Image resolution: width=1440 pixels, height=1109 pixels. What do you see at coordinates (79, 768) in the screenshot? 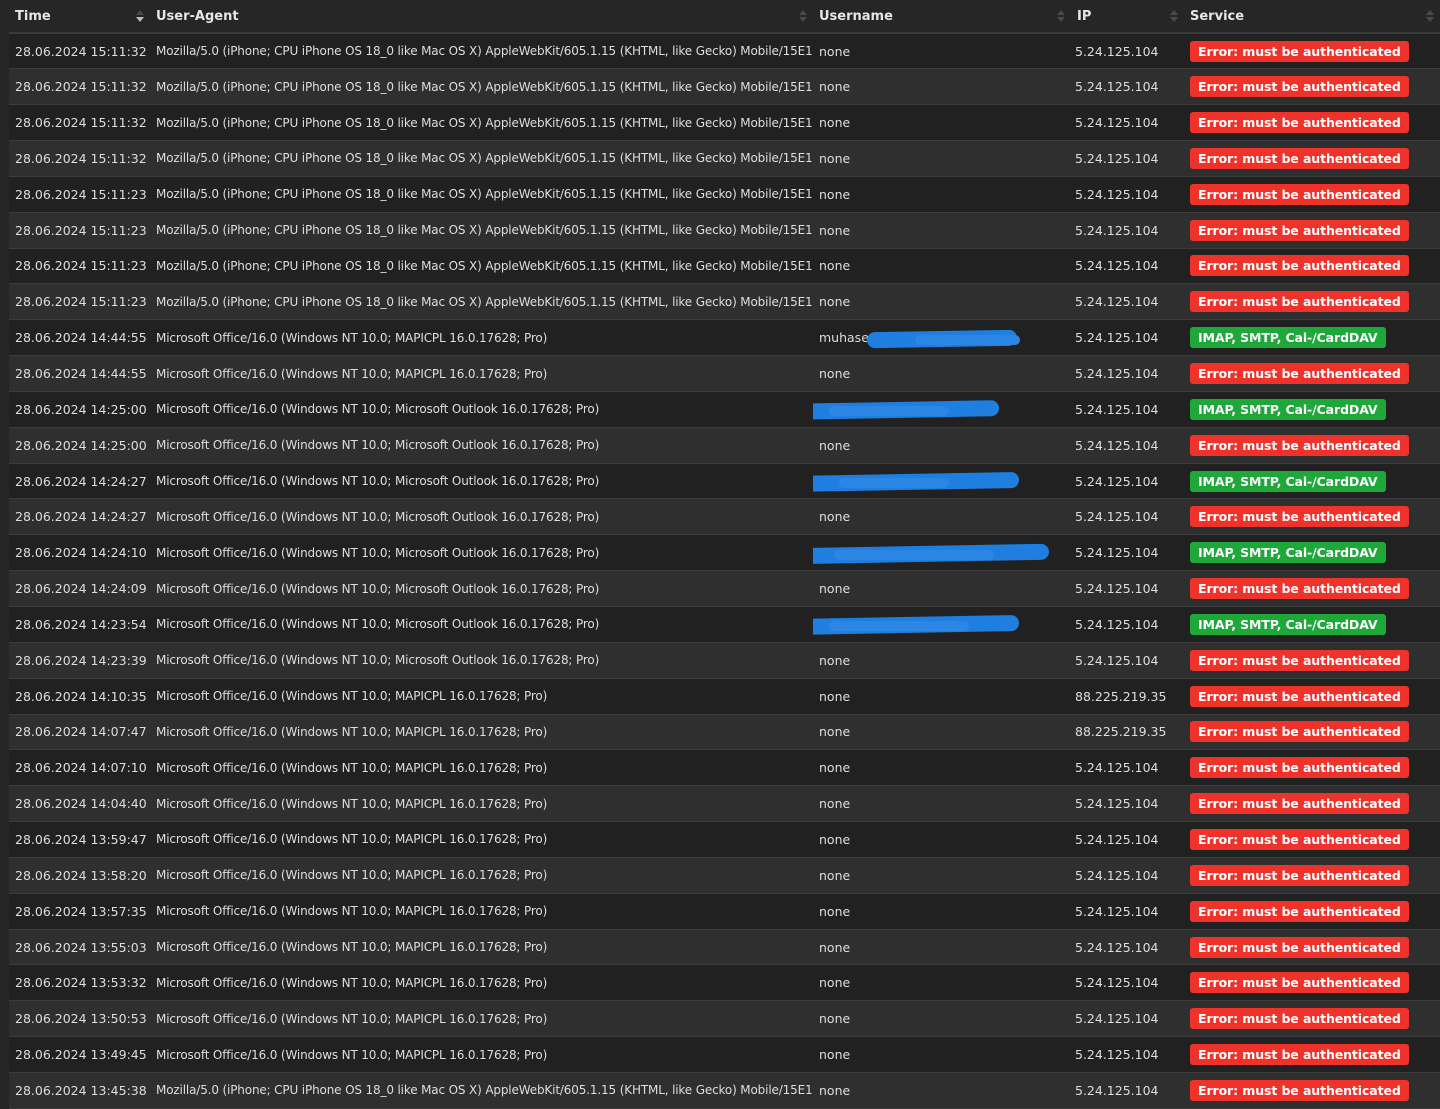
I see `time-cell: 28.06.2024 14:07:10` at bounding box center [79, 768].